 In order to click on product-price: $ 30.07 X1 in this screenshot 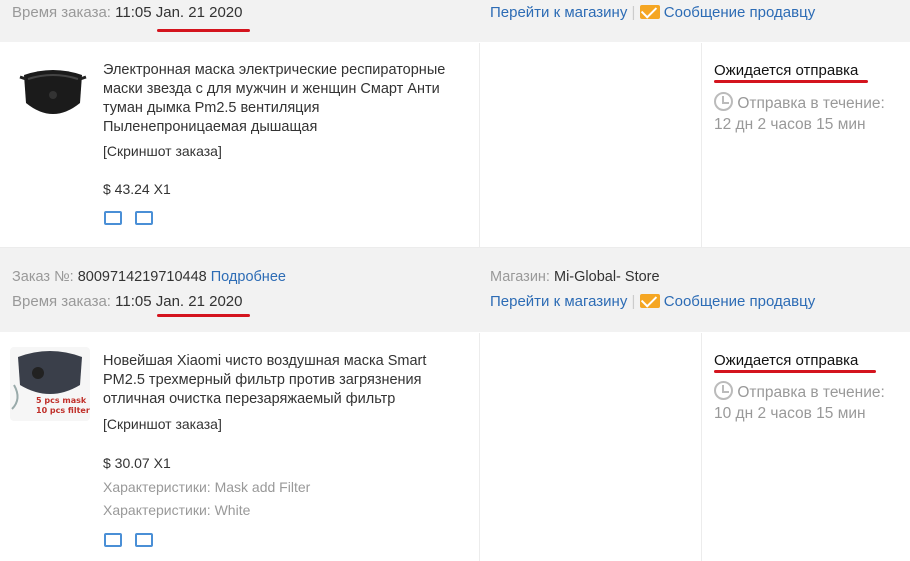, I will do `click(137, 463)`.